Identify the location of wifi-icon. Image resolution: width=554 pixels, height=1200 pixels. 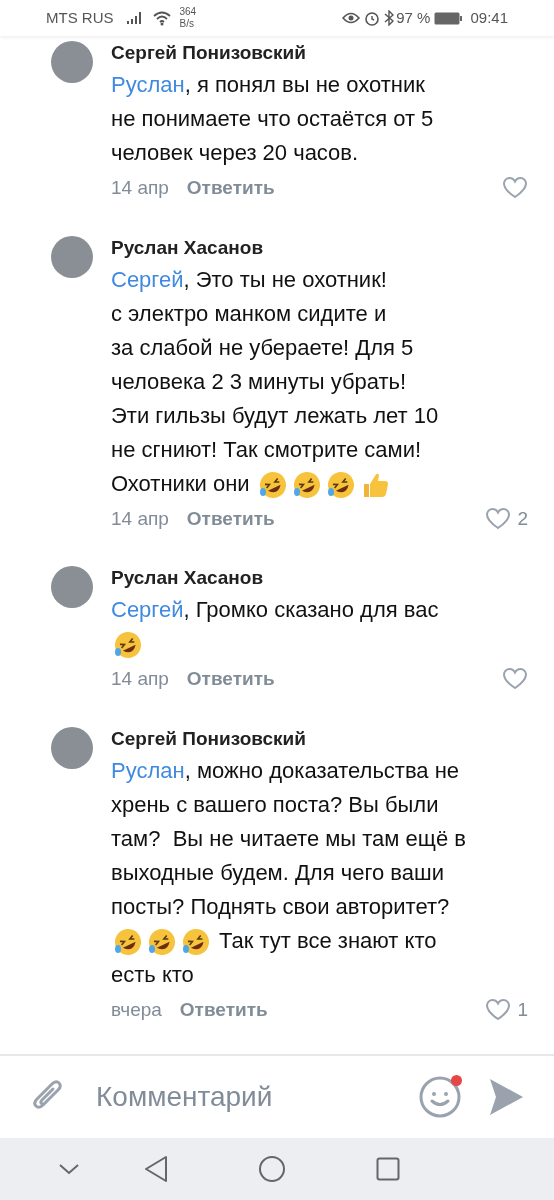
(161, 18).